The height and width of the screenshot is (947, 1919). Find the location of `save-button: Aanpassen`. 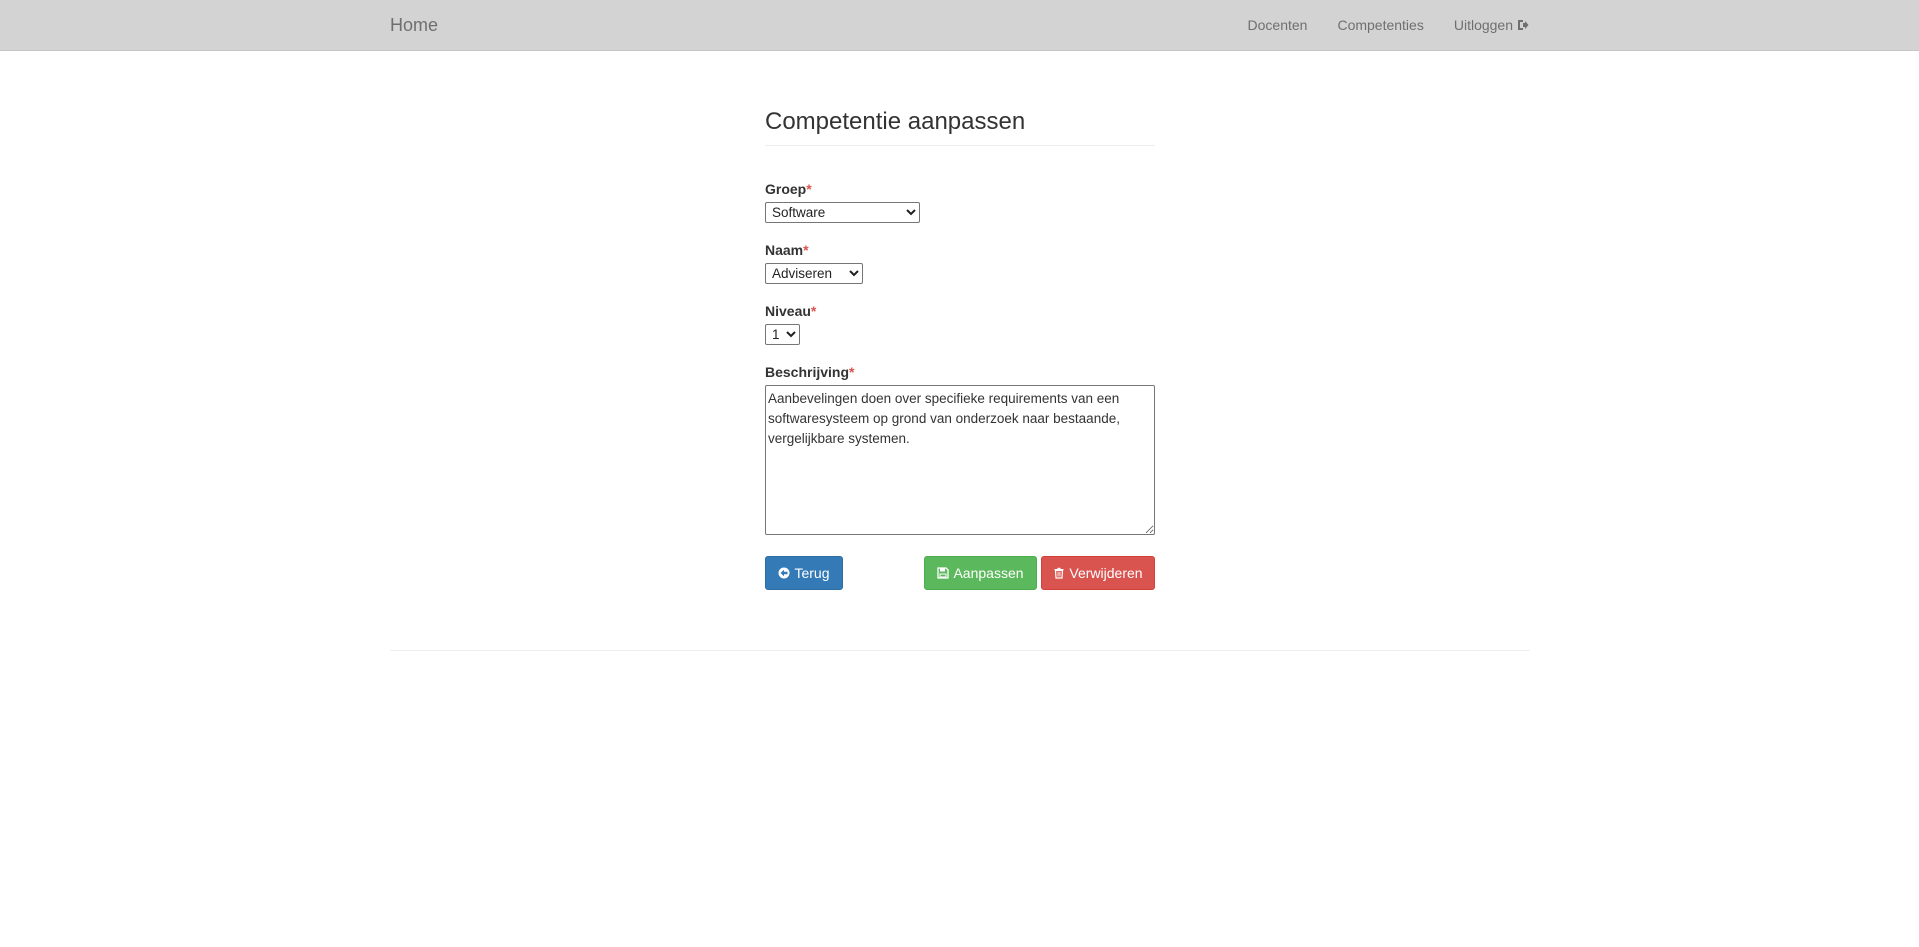

save-button: Aanpassen is located at coordinates (980, 573).